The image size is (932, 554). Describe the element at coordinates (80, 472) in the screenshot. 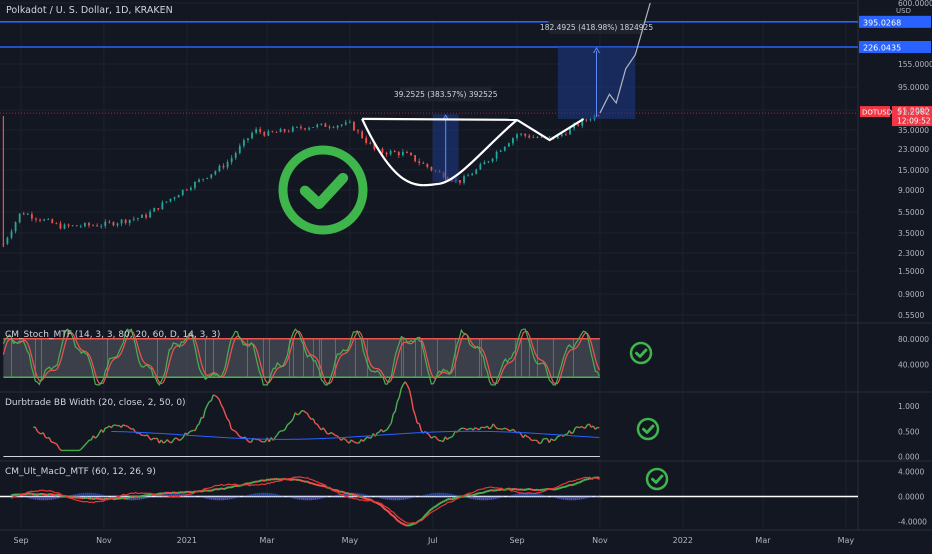

I see `macd-title: CM_Ult_MacD_MTF (60, 12, 26, 9)` at that location.